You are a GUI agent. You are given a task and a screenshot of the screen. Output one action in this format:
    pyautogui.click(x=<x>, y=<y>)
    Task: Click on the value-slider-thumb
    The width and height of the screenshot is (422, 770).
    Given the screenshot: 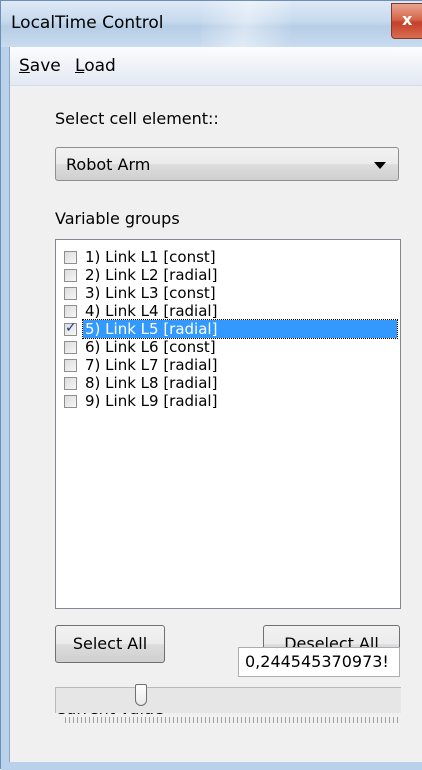 What is the action you would take?
    pyautogui.click(x=141, y=695)
    